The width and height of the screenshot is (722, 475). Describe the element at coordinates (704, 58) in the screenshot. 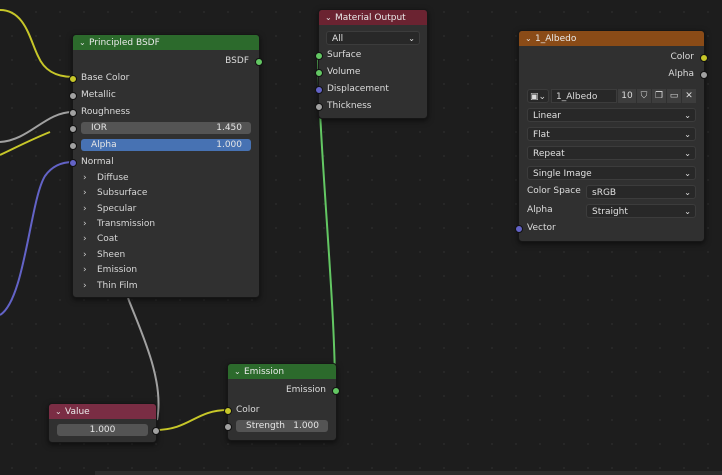

I see `color-output-socket` at that location.